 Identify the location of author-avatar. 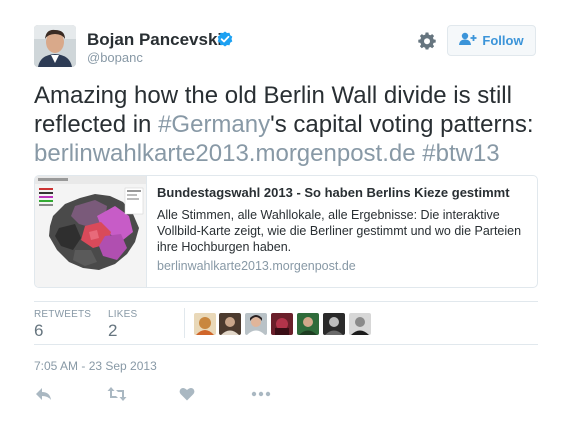
(55, 46).